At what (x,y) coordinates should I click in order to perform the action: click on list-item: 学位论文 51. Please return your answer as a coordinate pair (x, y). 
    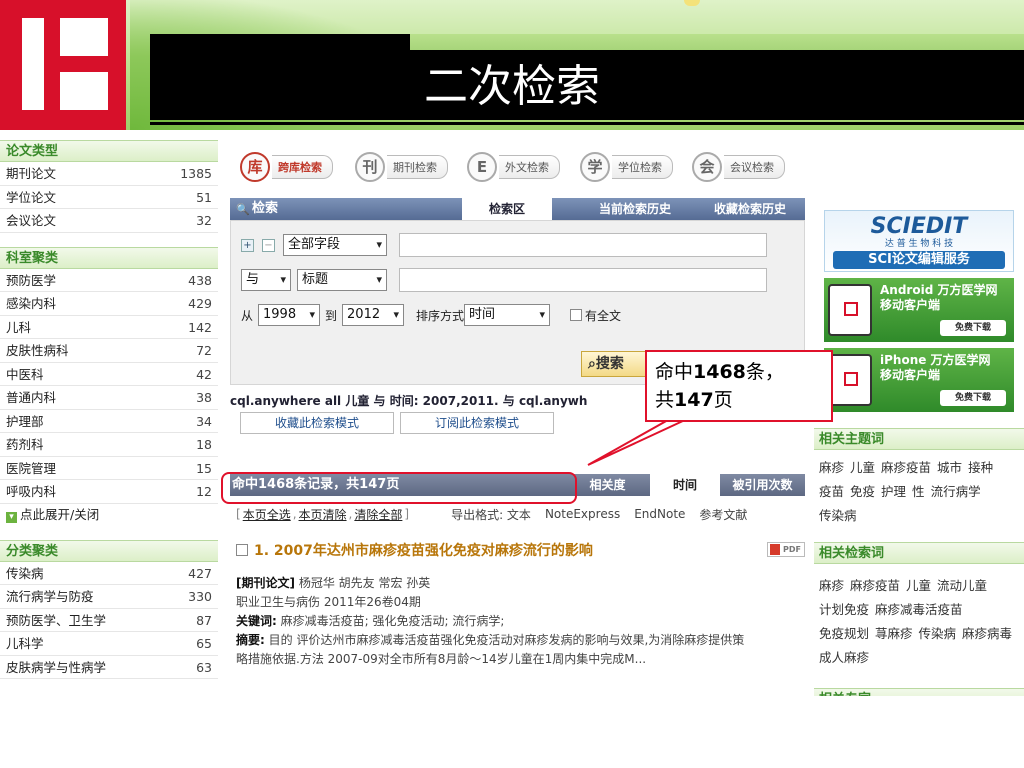
    Looking at the image, I should click on (109, 197).